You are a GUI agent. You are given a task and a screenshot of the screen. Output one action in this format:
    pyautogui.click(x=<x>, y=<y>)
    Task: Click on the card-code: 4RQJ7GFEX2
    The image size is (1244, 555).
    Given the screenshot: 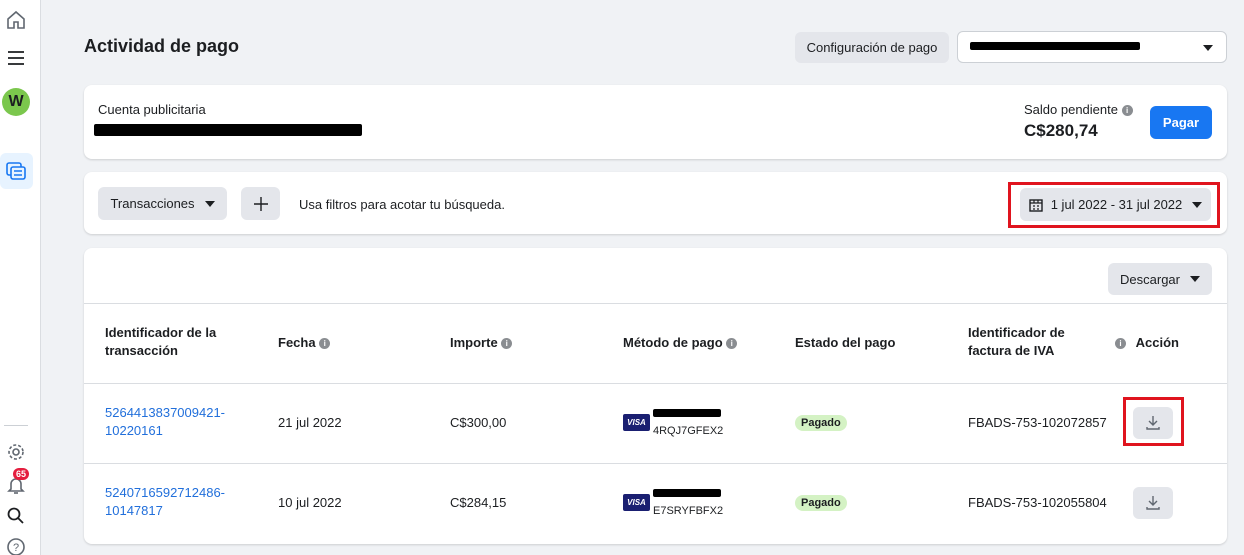 What is the action you would take?
    pyautogui.click(x=688, y=431)
    